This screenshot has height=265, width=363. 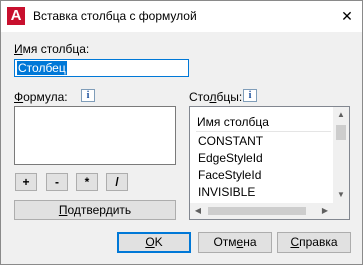 What do you see at coordinates (117, 182) in the screenshot?
I see `divide-operator-button: /` at bounding box center [117, 182].